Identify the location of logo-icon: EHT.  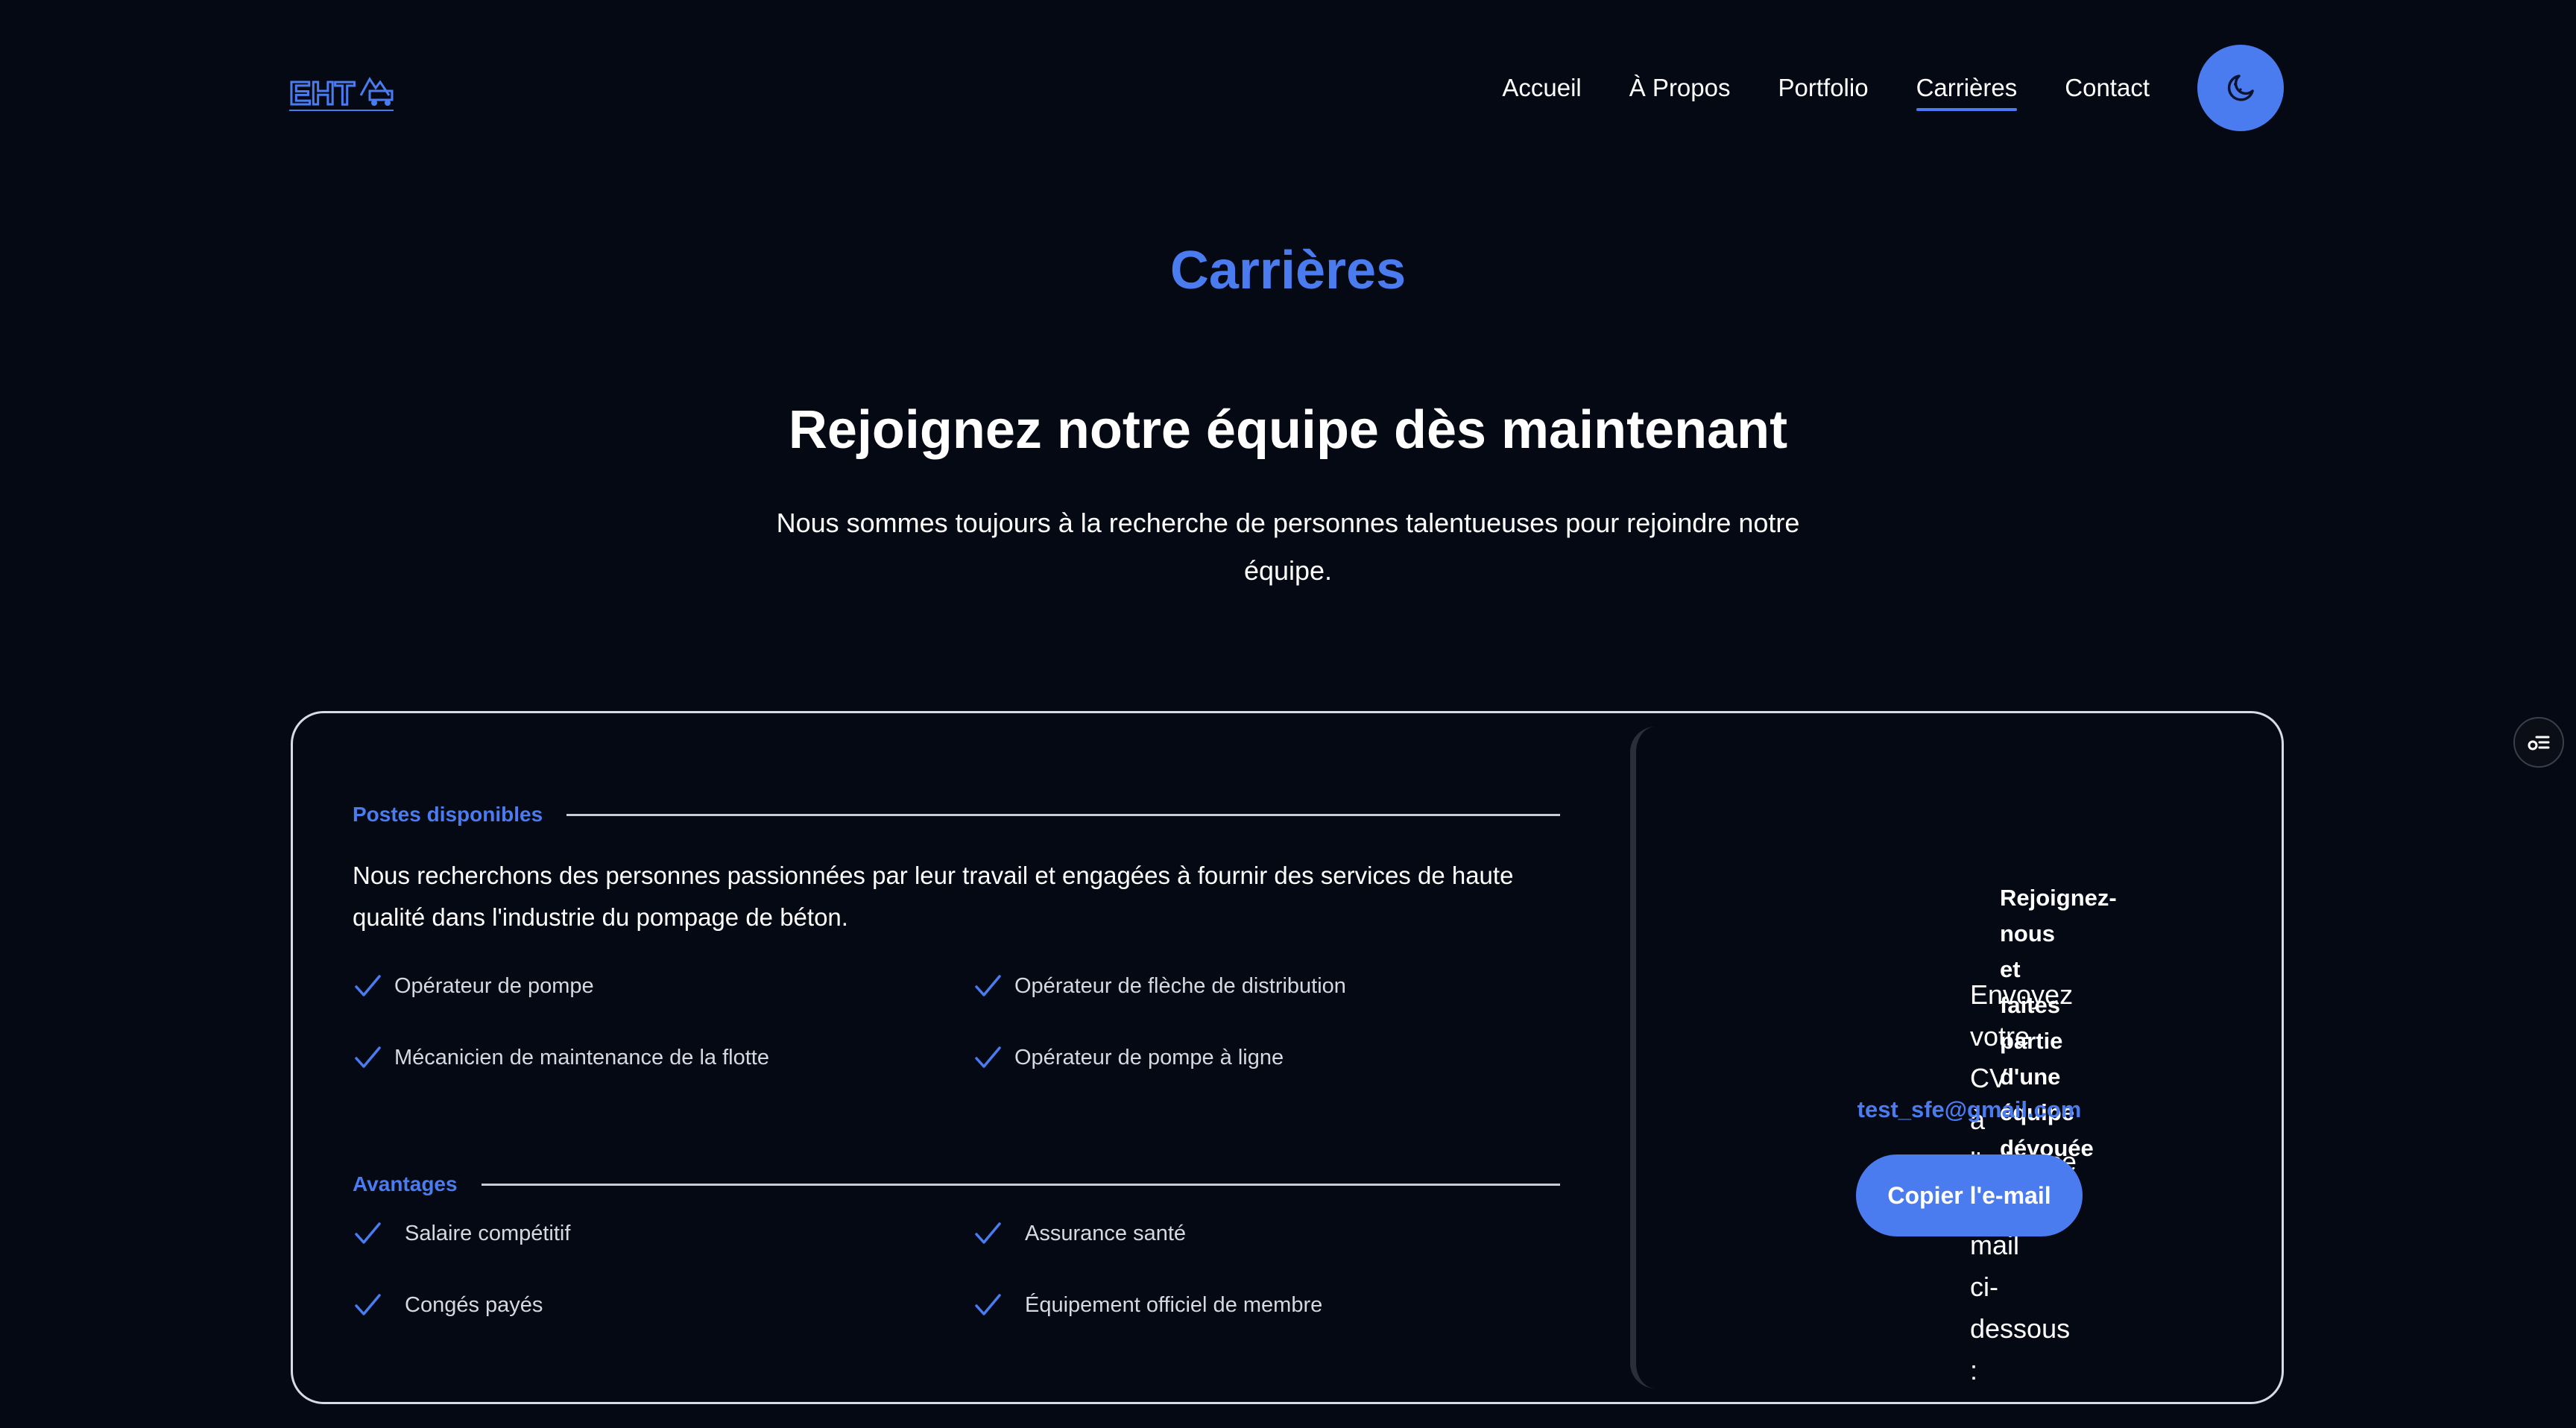
(341, 94).